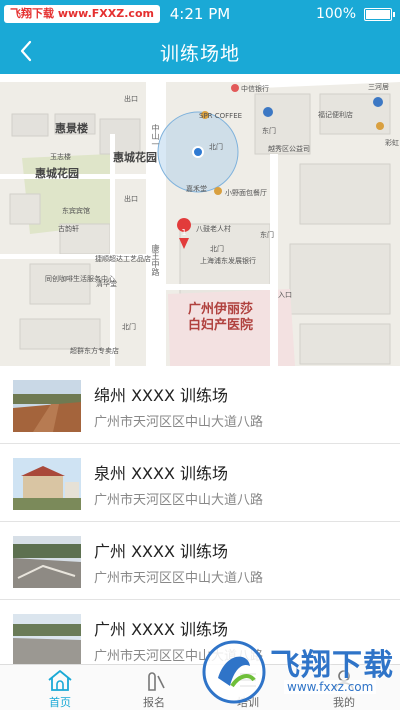  I want to click on venue-title: 泉州 XXXX 训练场, so click(161, 473).